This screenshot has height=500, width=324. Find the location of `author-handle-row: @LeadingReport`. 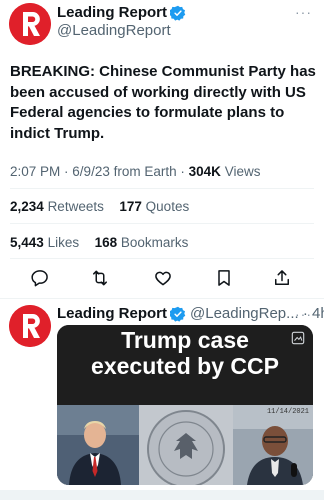

author-handle-row: @LeadingReport is located at coordinates (114, 30).